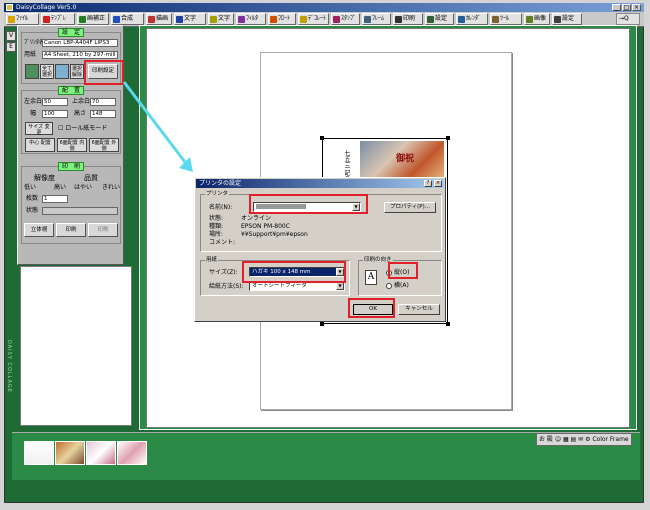  I want to click on toolbar-button-10: ｽﾀﾝﾌﾟ, so click(345, 19).